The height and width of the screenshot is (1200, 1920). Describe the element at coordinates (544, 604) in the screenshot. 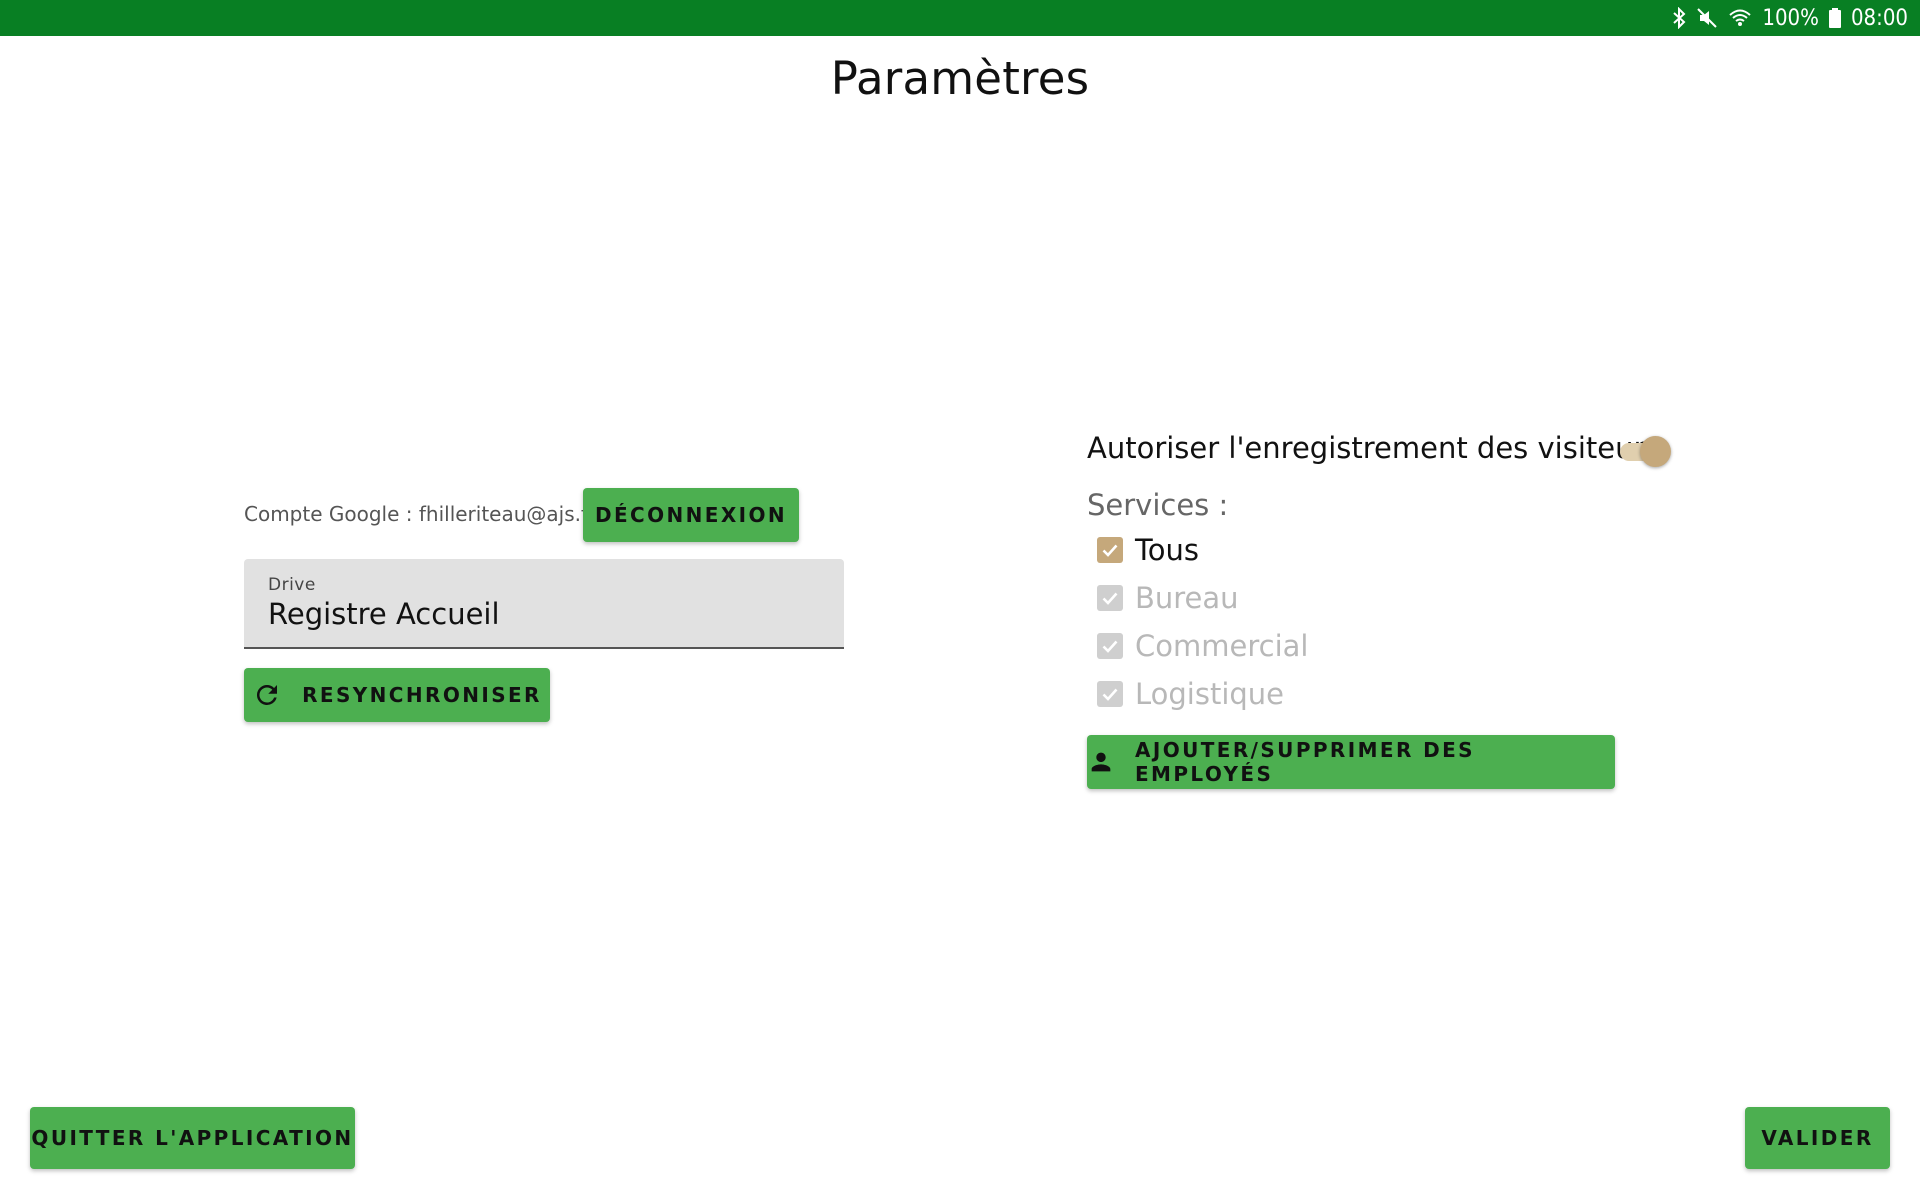

I see `drive-field: Drive Registre Accueil` at that location.